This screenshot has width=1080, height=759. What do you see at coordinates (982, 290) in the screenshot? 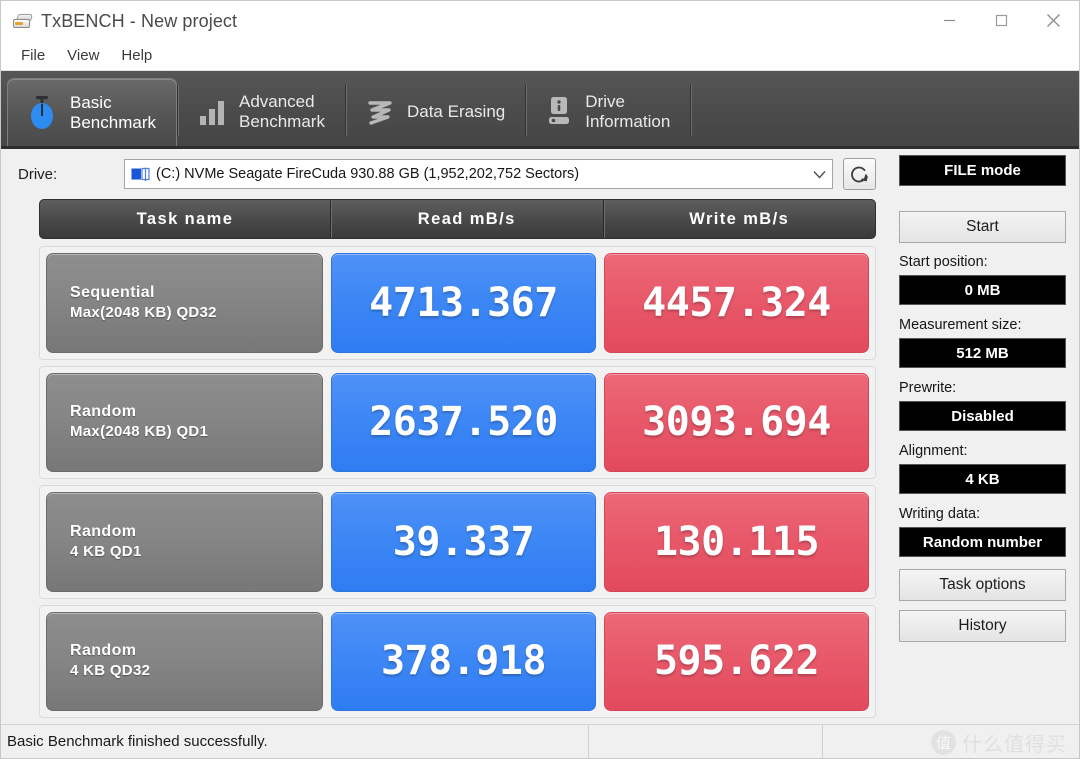
I see `start-position-value: 0 MB` at bounding box center [982, 290].